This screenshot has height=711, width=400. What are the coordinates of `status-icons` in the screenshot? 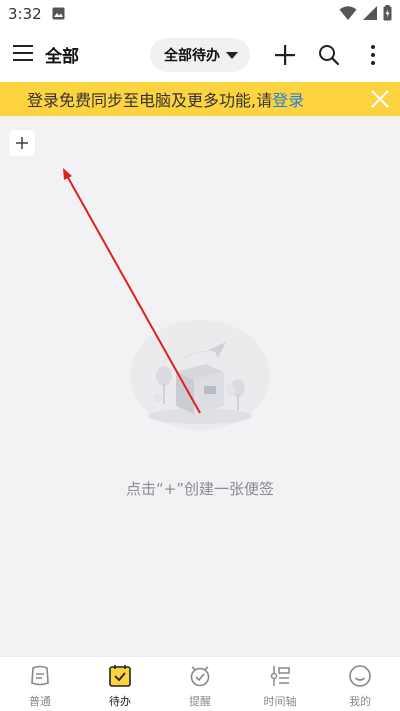 It's located at (365, 15).